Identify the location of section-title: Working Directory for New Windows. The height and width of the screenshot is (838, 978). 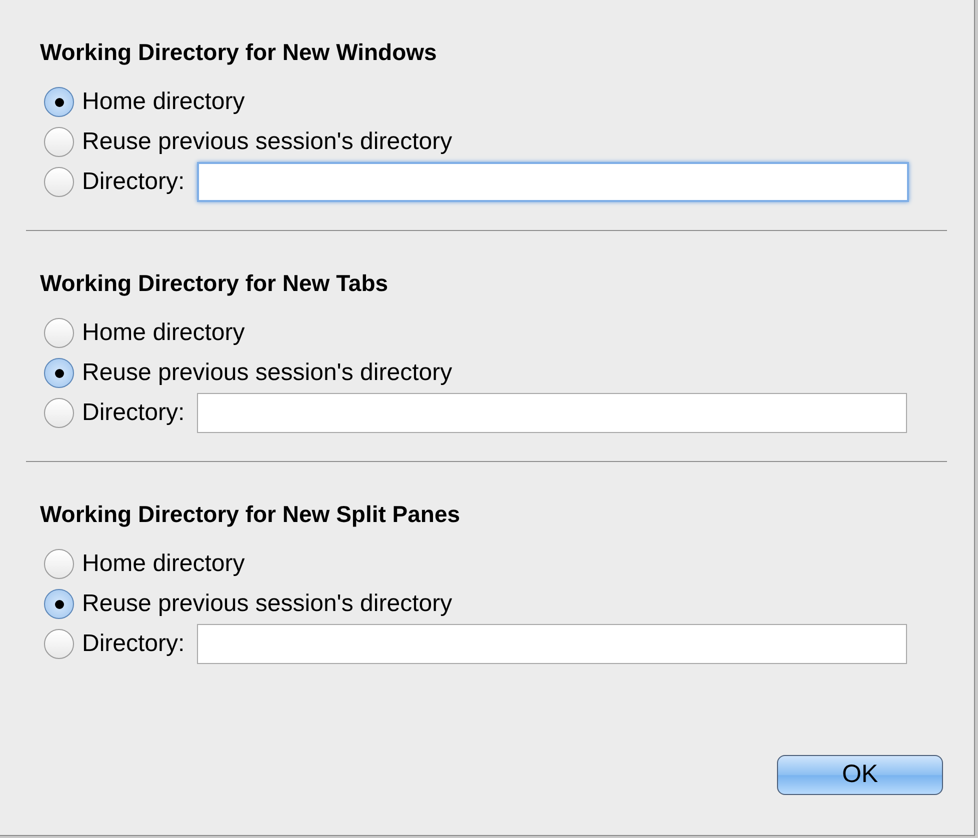
(238, 52).